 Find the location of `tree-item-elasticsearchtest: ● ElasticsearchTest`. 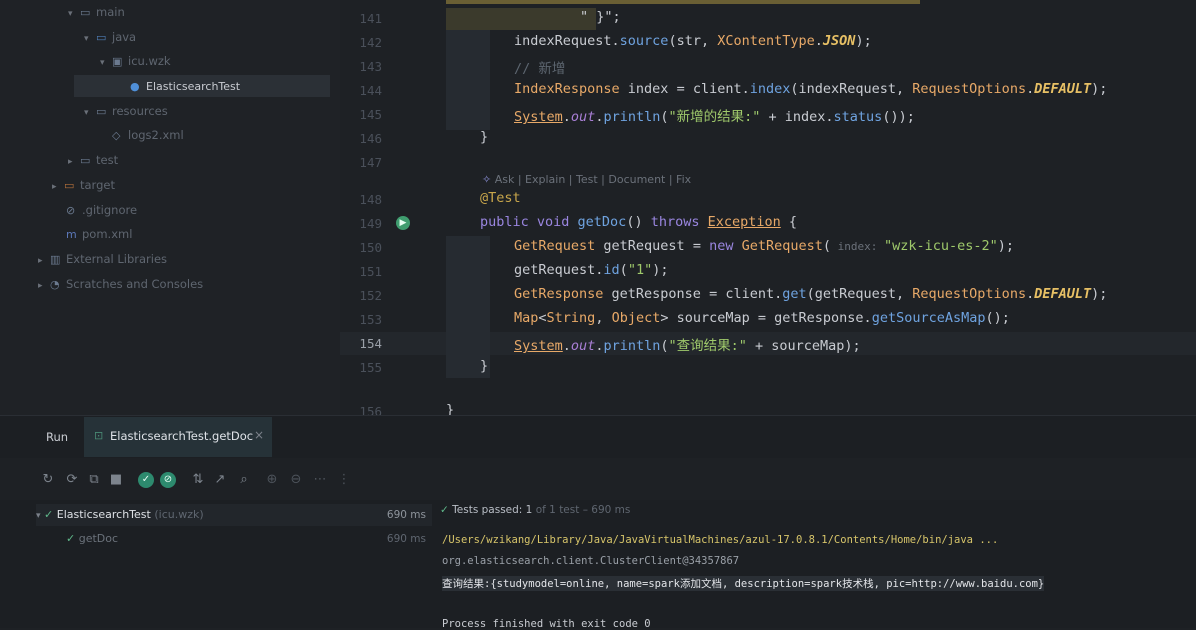

tree-item-elasticsearchtest: ● ElasticsearchTest is located at coordinates (202, 86).